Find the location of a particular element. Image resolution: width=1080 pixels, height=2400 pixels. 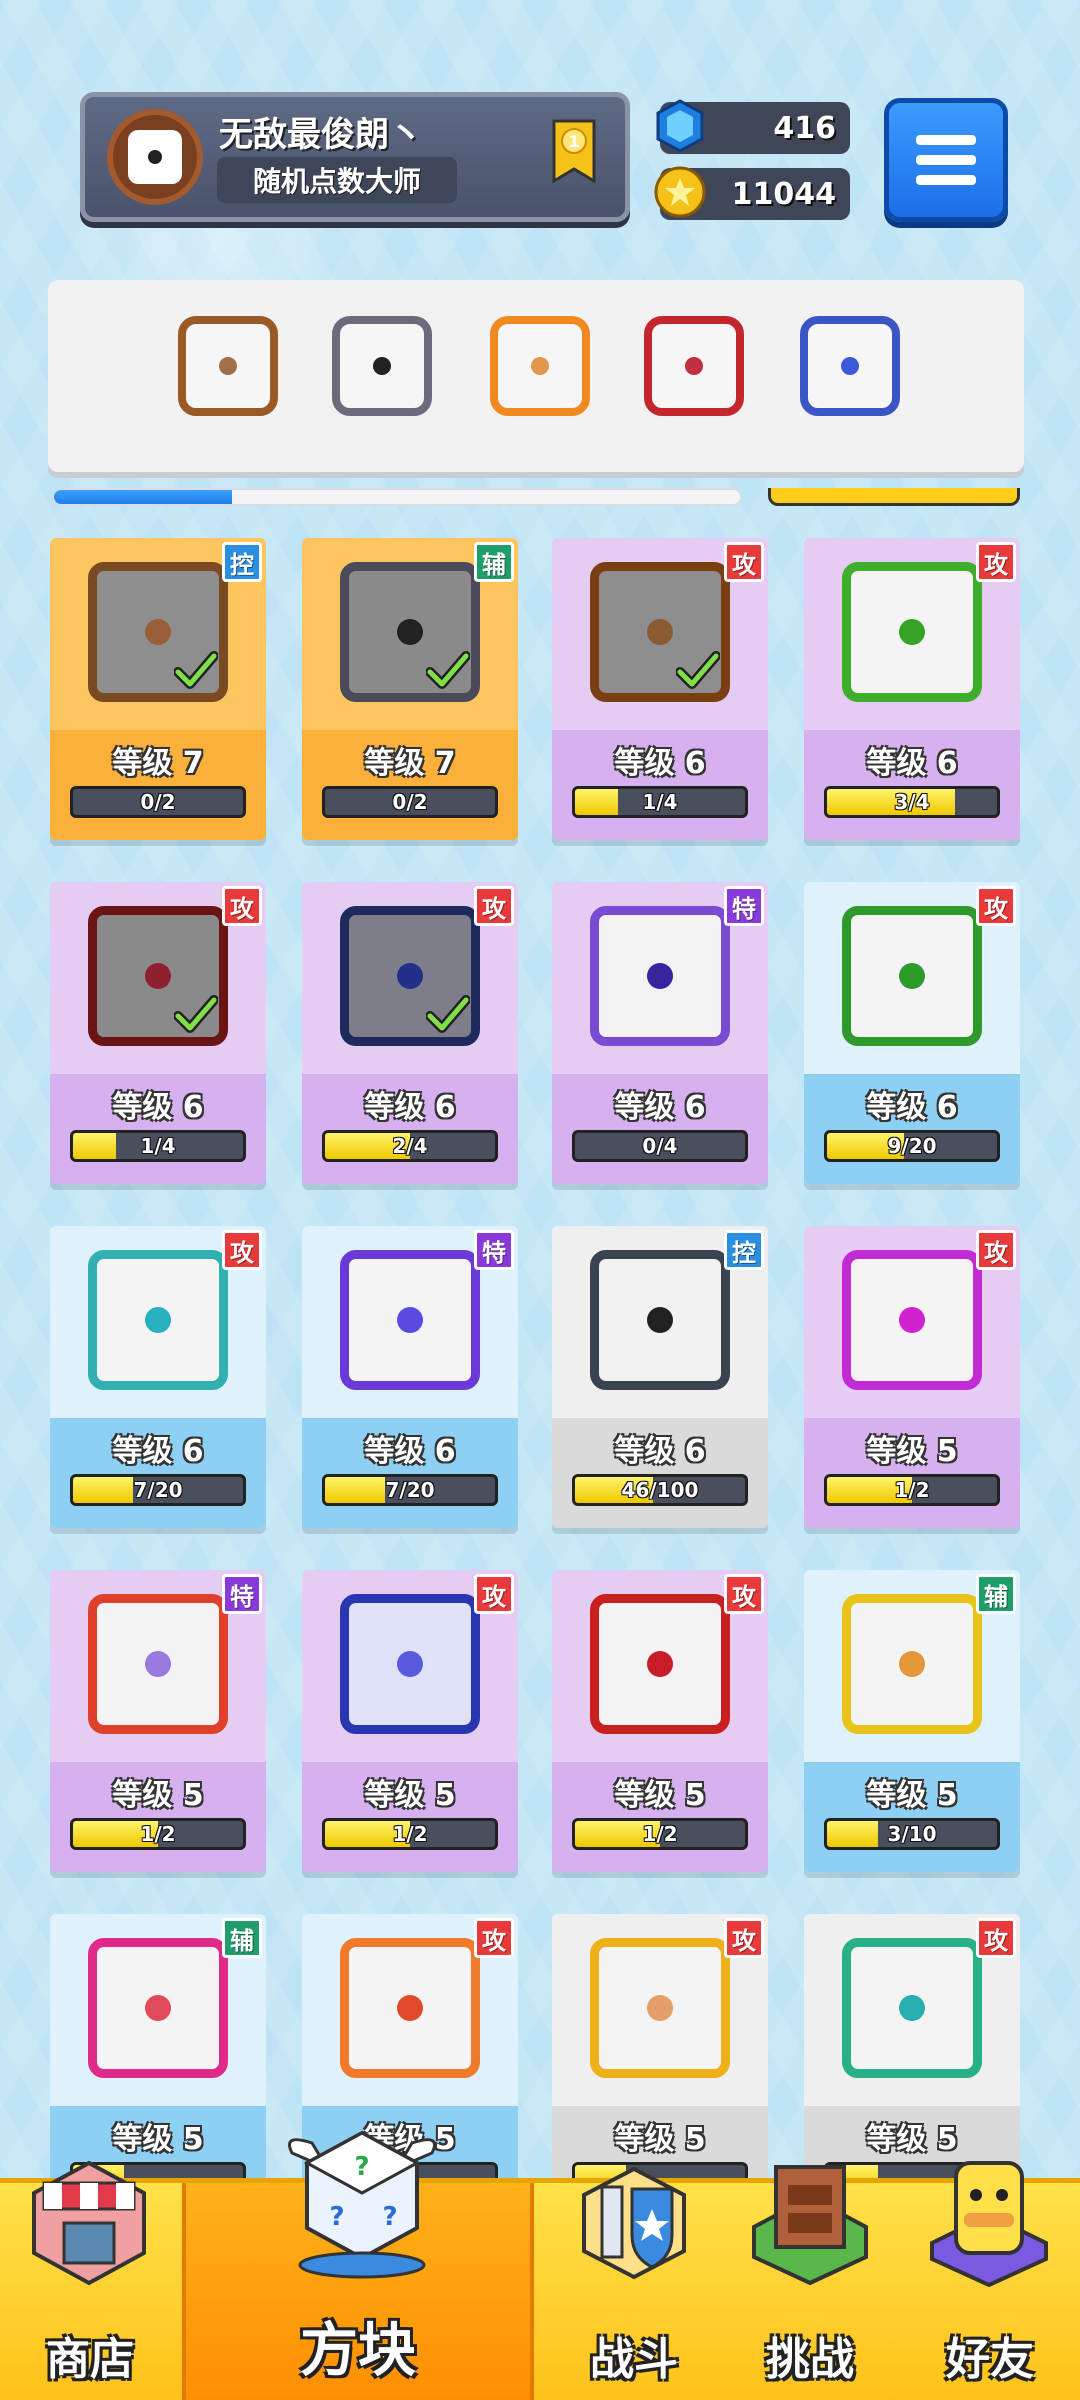

upgrade-progress-text: 0/2 is located at coordinates (410, 802).